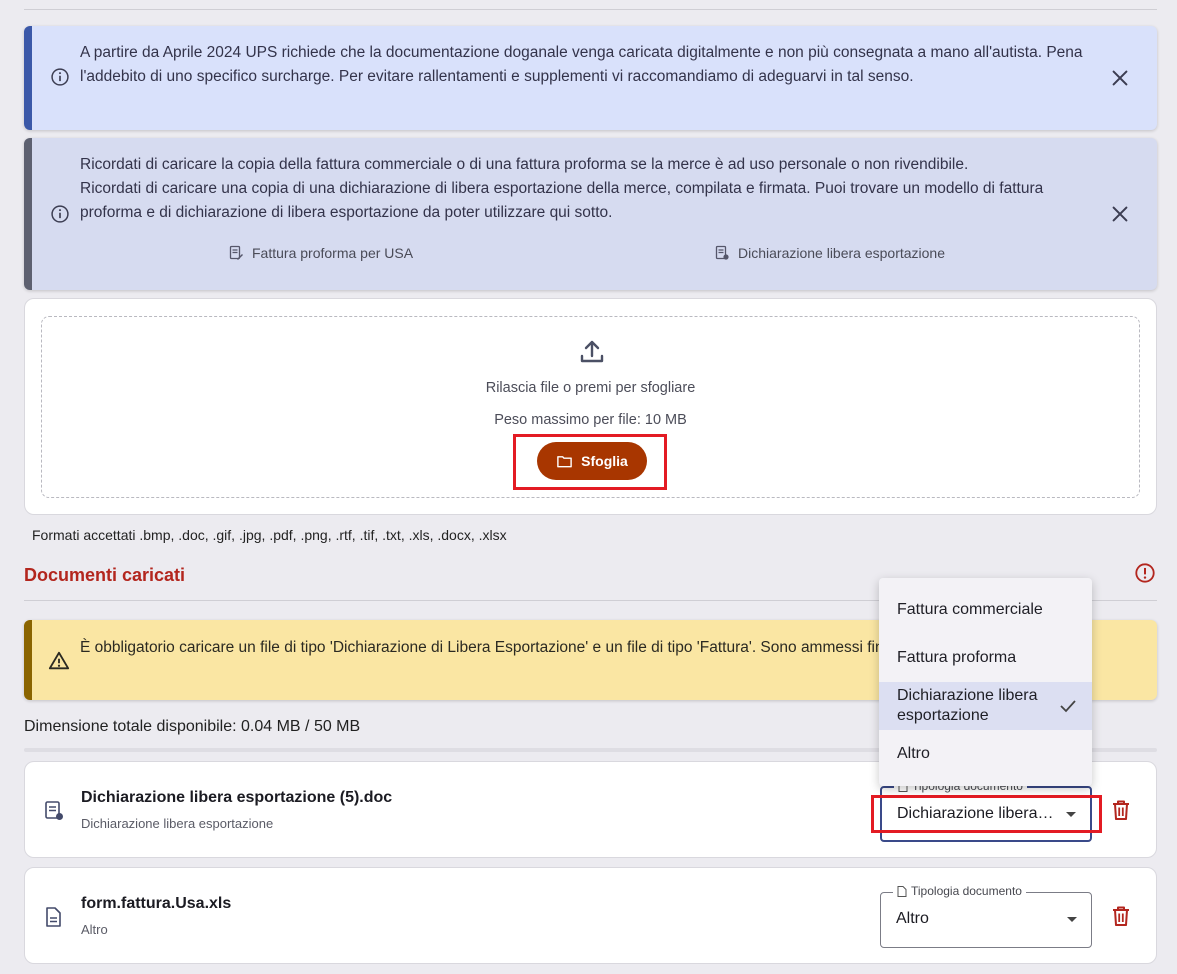 The height and width of the screenshot is (974, 1177). What do you see at coordinates (957, 657) in the screenshot?
I see `menu-item-label: Fattura proforma` at bounding box center [957, 657].